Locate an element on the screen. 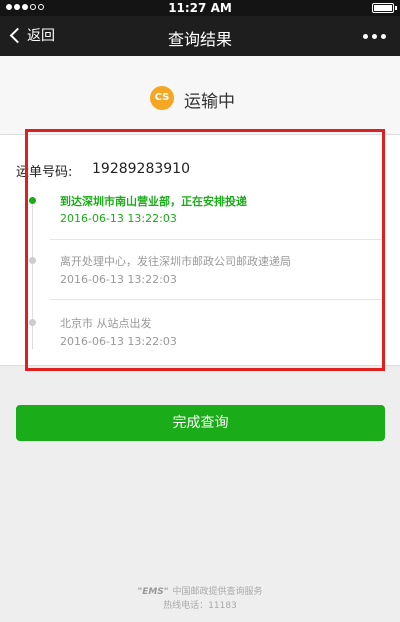 Image resolution: width=400 pixels, height=622 pixels. status-time: 11:27 AM is located at coordinates (200, 8).